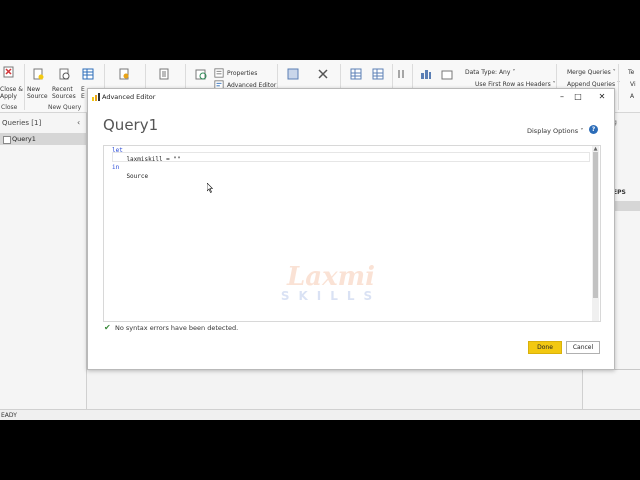  I want to click on text-analytics-button: Te, so click(631, 72).